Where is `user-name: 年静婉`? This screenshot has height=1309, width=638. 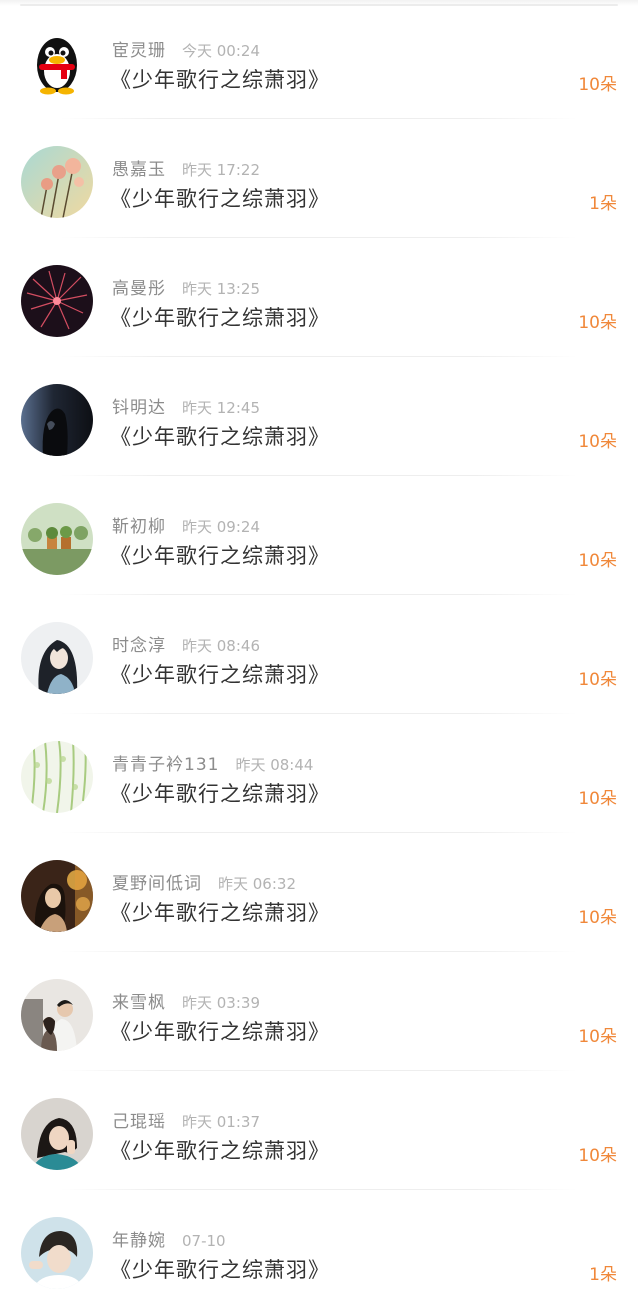
user-name: 年静婉 is located at coordinates (139, 1241).